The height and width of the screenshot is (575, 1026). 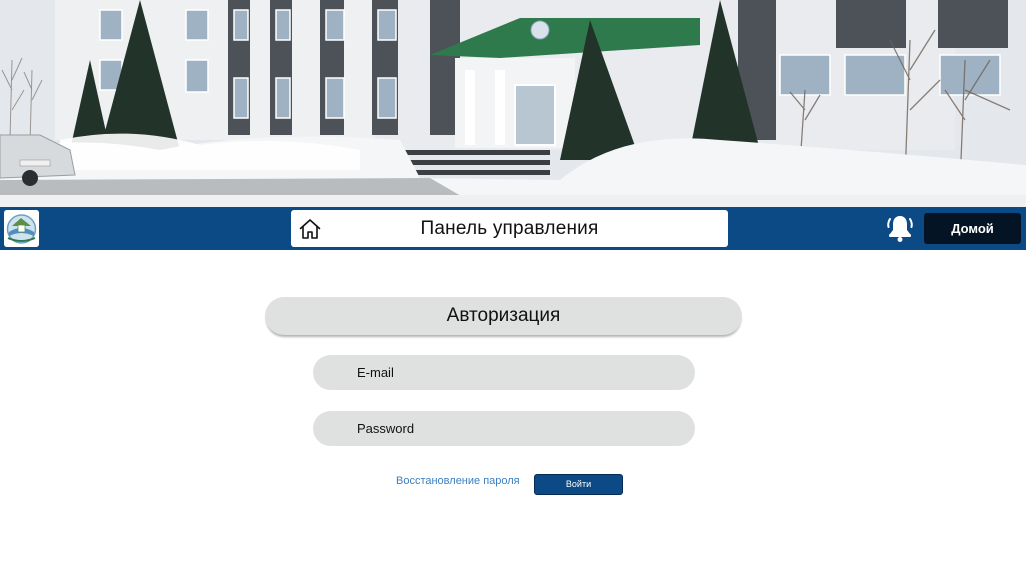 I want to click on municipal-emblem-logo, so click(x=21, y=228).